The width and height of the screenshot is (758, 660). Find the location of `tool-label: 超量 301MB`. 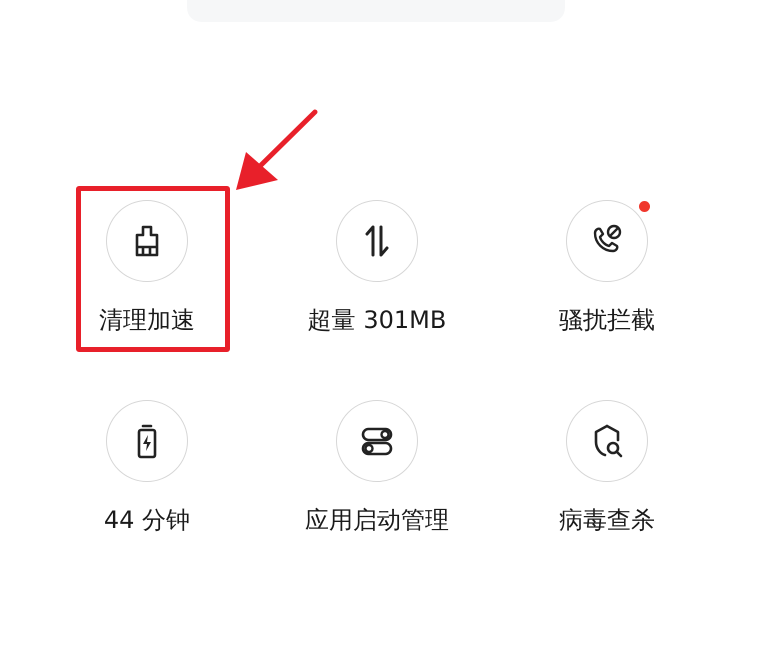

tool-label: 超量 301MB is located at coordinates (377, 320).